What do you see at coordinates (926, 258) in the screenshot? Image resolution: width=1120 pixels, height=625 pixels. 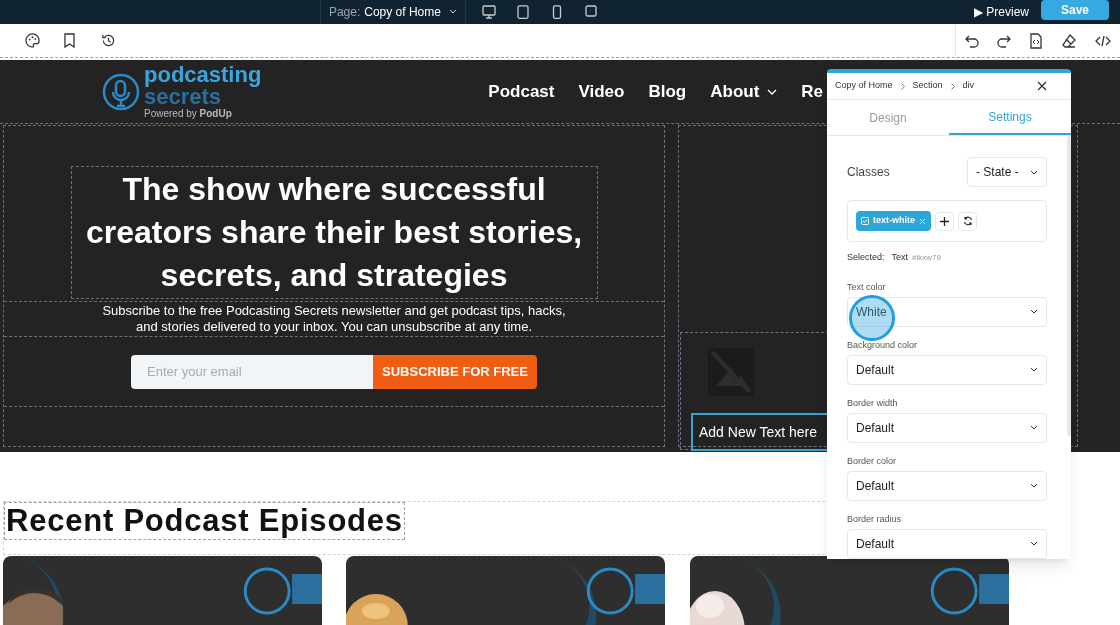 I see `selected-id: #ikxw79` at bounding box center [926, 258].